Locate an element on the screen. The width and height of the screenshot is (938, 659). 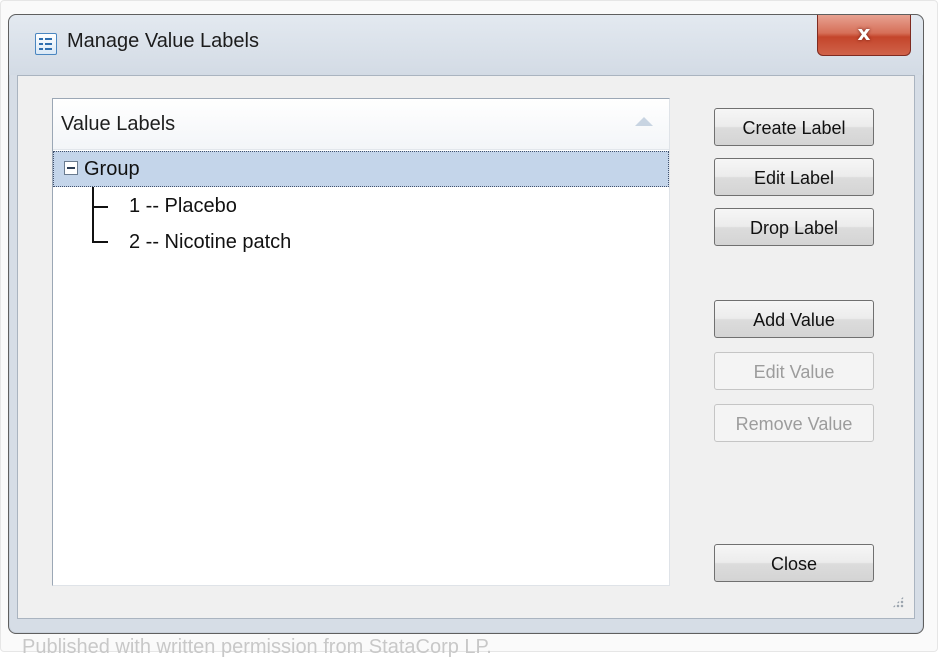
close-window-button: x is located at coordinates (864, 35).